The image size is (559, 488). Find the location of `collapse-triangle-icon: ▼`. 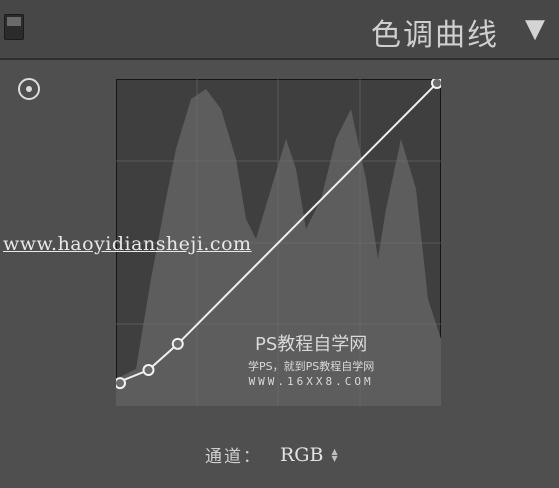

collapse-triangle-icon: ▼ is located at coordinates (535, 29).